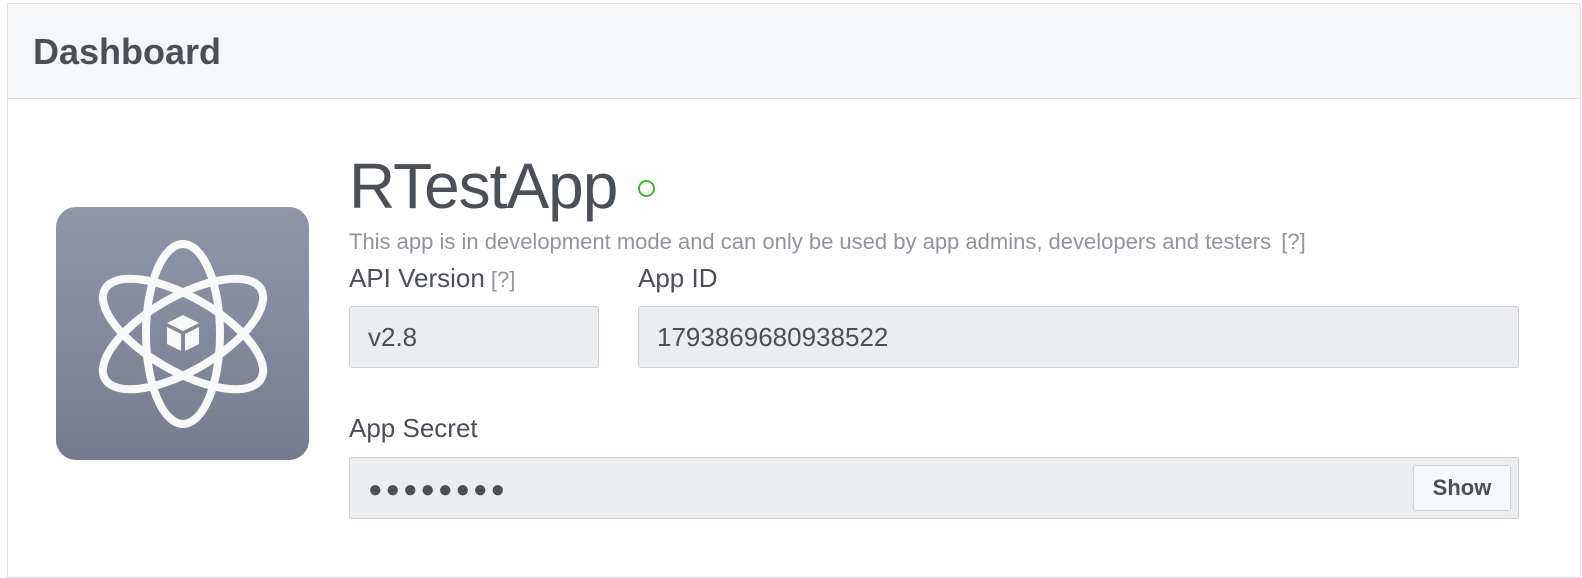 The height and width of the screenshot is (578, 1582). Describe the element at coordinates (413, 428) in the screenshot. I see `app-secret-label: App Secret` at that location.